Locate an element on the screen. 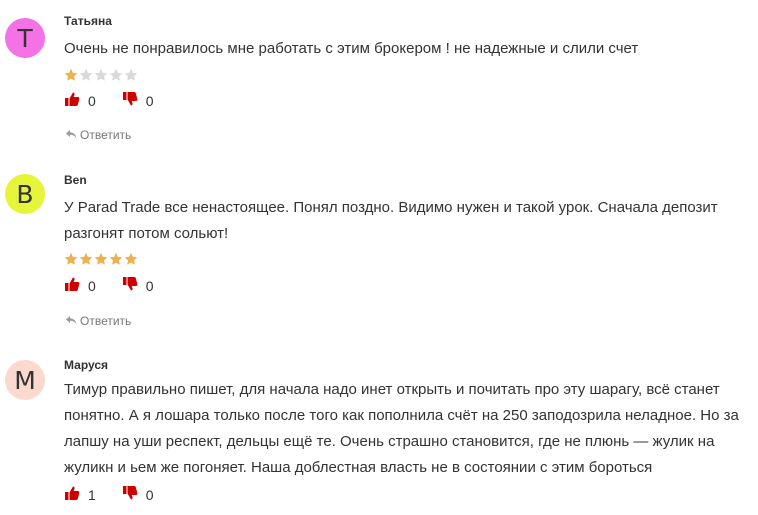 The width and height of the screenshot is (758, 515). like-button: 1 is located at coordinates (80, 494).